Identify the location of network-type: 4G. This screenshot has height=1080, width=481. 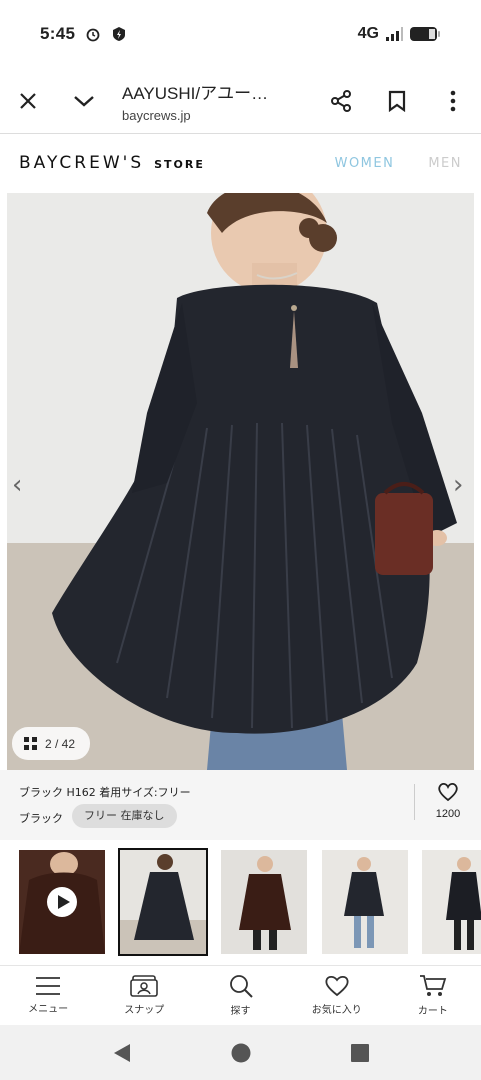
(368, 33).